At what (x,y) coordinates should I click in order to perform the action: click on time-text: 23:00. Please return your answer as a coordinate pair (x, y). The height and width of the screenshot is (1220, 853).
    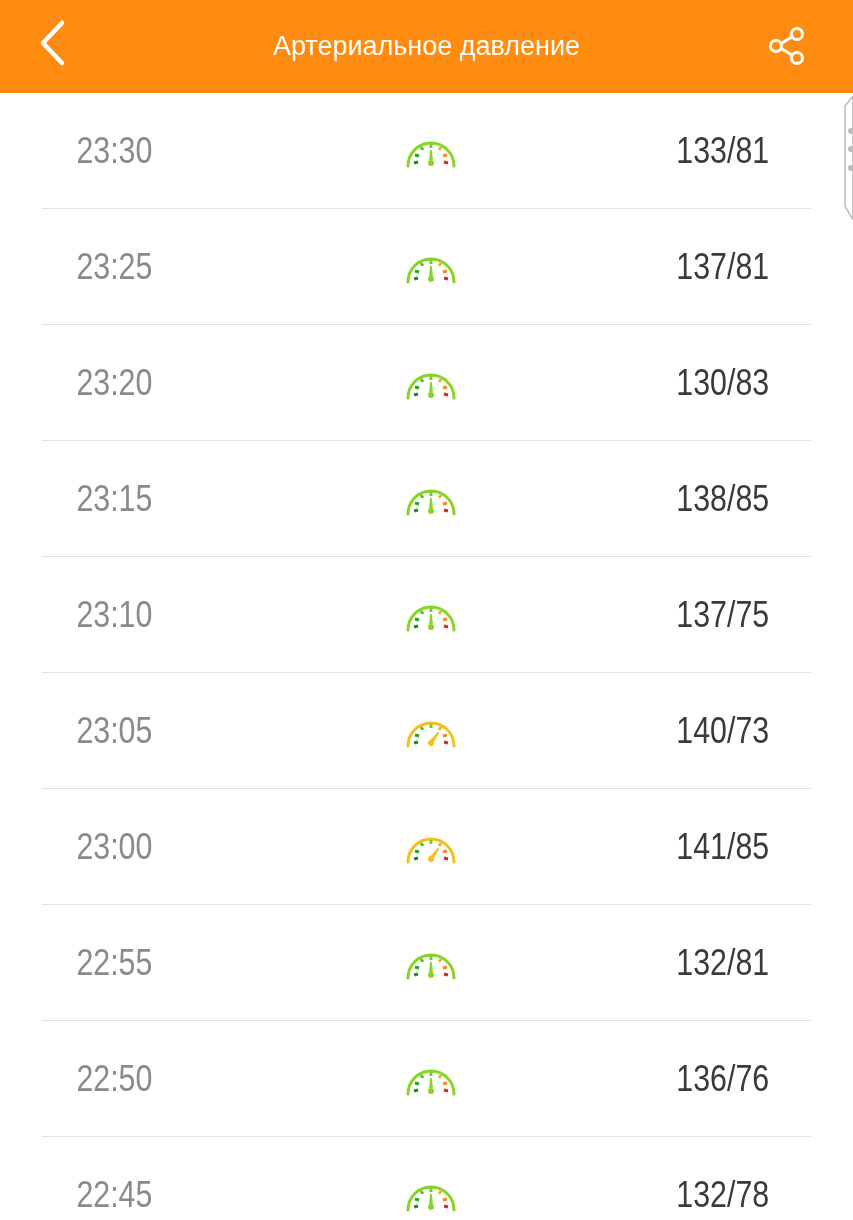
    Looking at the image, I should click on (114, 846).